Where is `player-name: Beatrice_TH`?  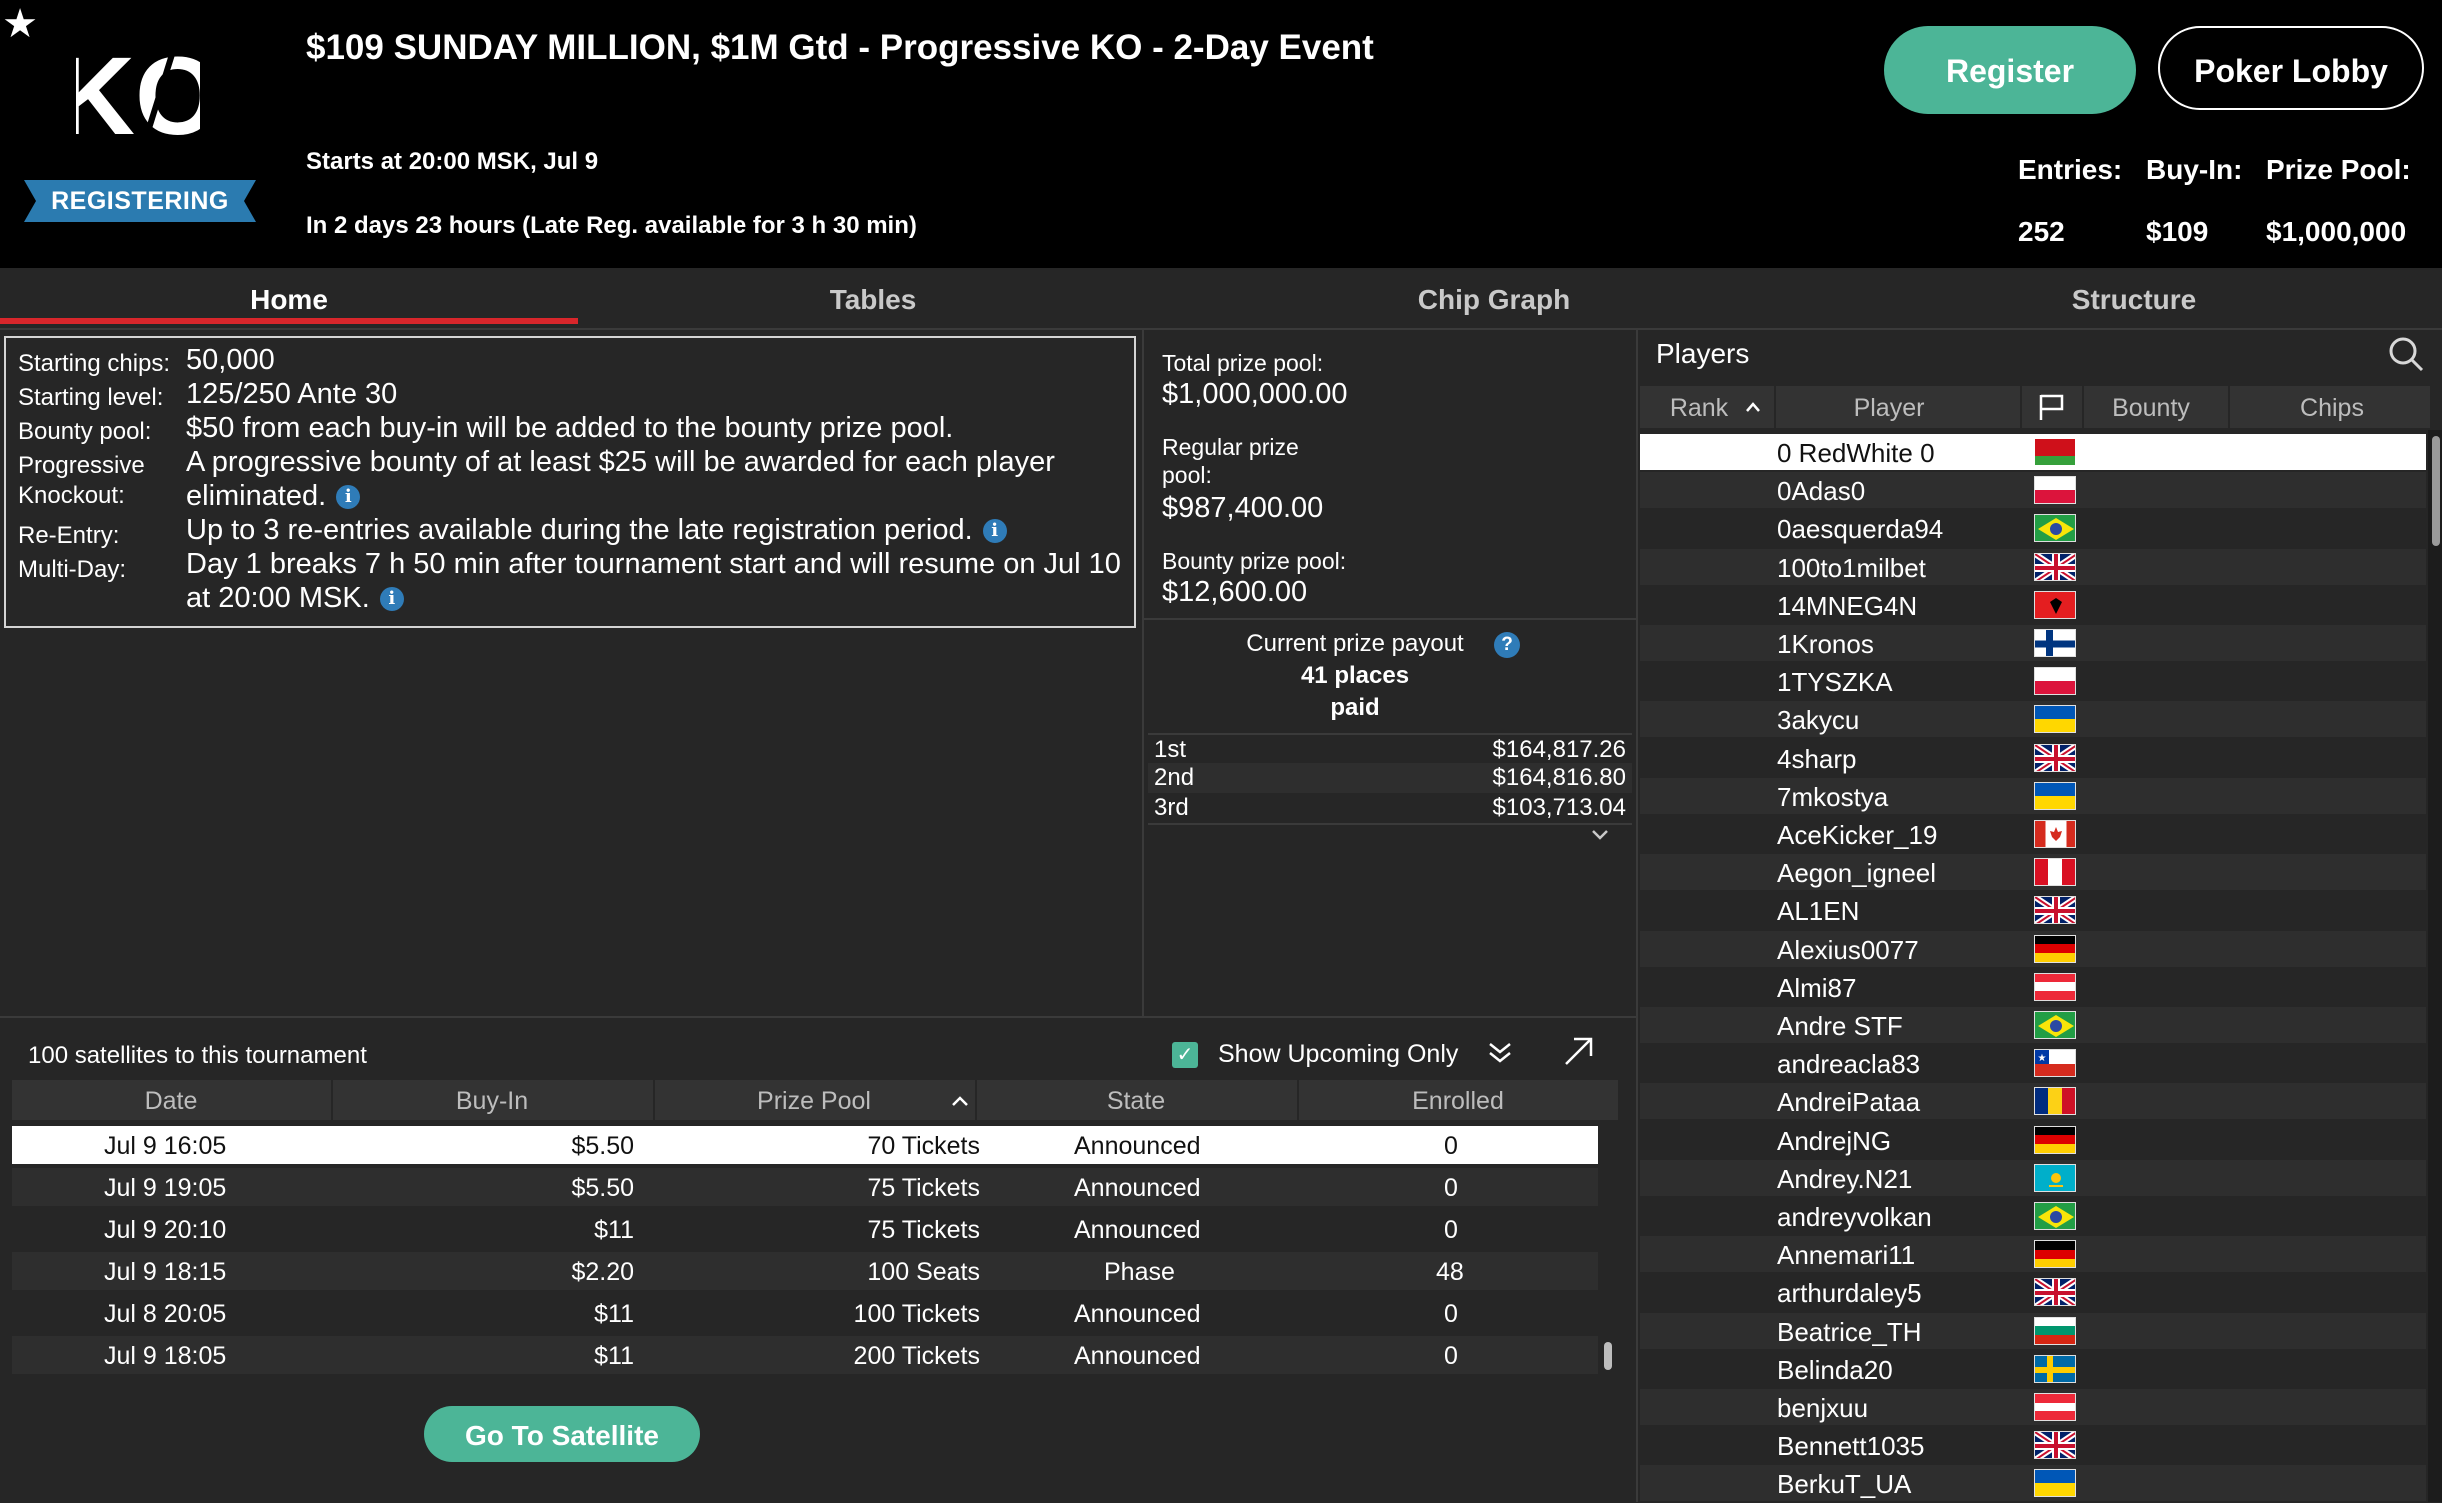 player-name: Beatrice_TH is located at coordinates (1849, 1331).